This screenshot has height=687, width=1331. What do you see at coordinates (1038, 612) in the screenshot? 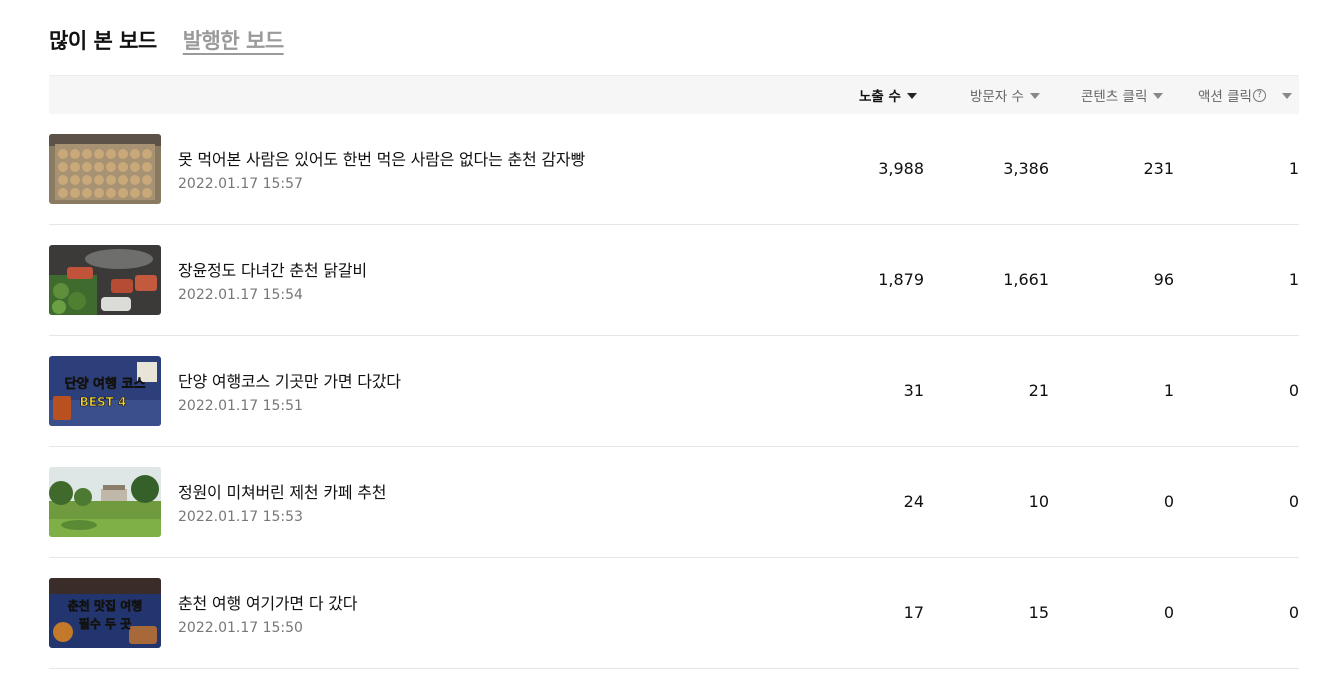
I see `visitors-value: 15` at bounding box center [1038, 612].